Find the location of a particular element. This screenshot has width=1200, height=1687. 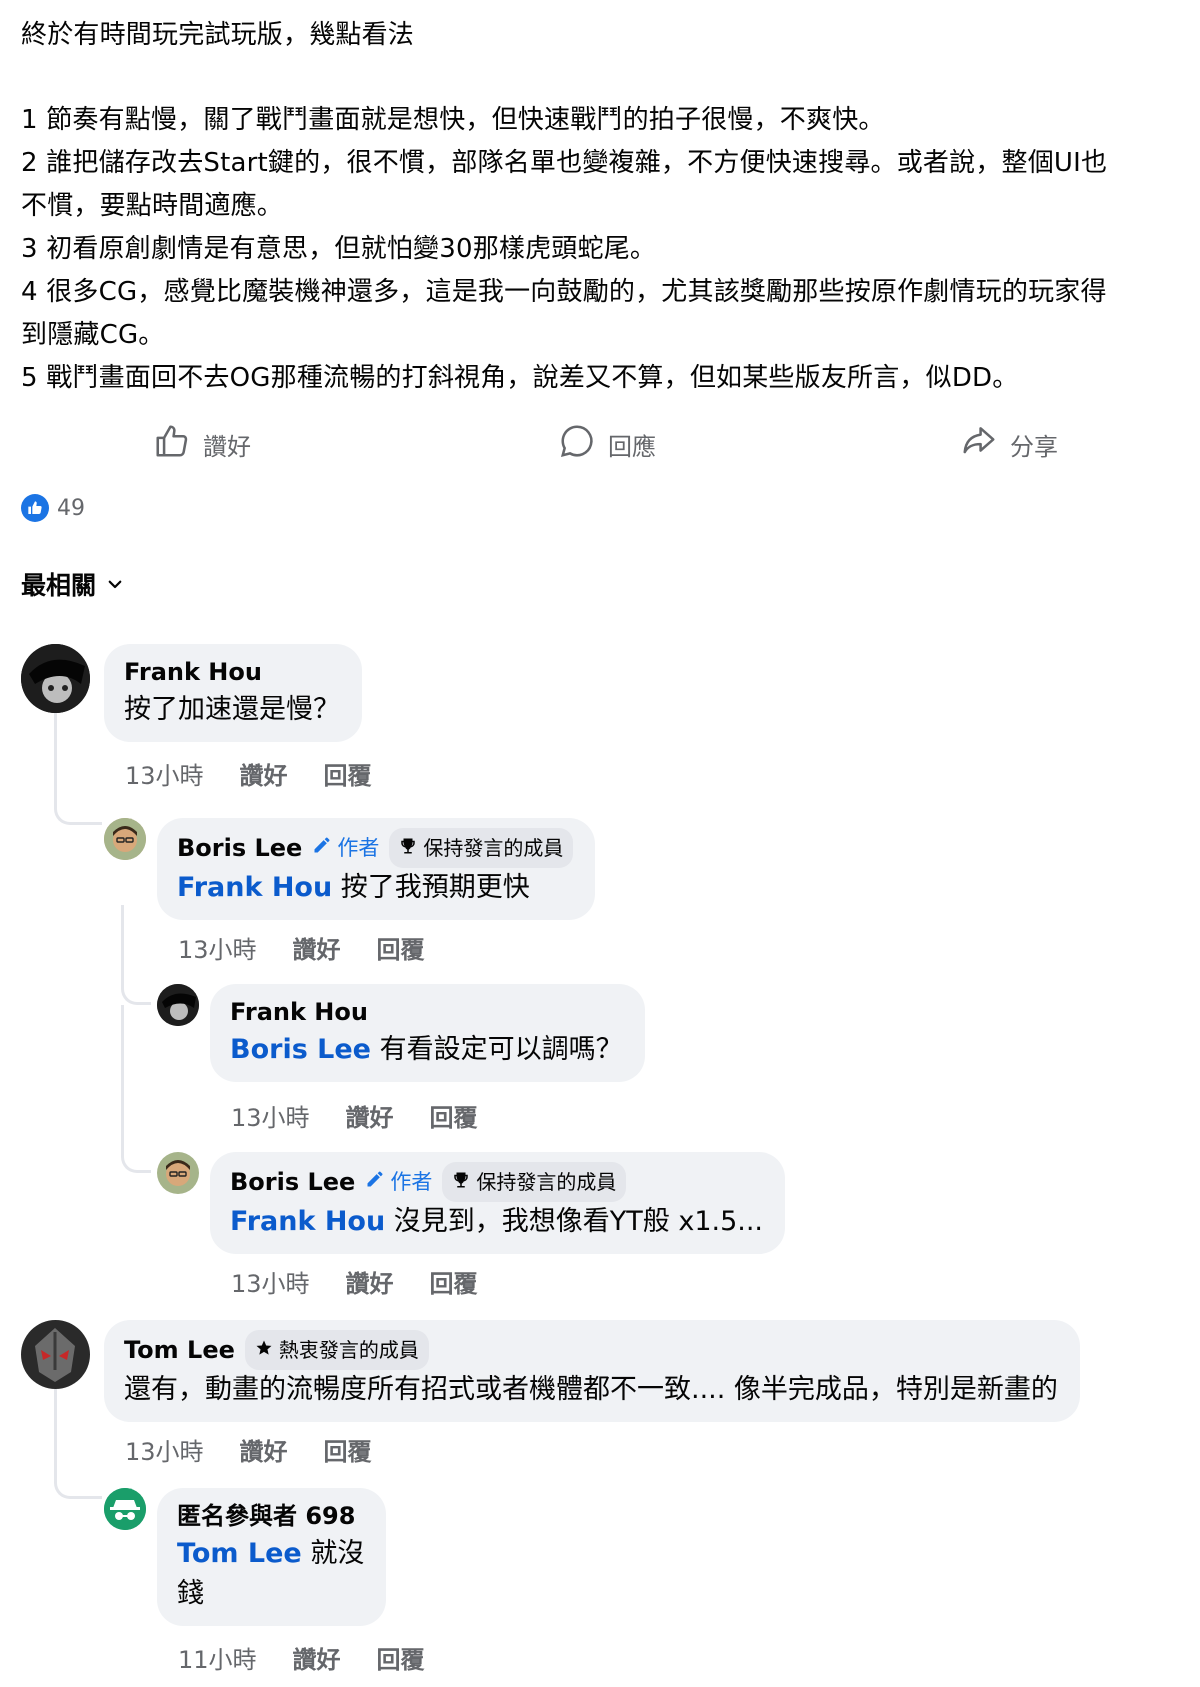

share-arrow-icon is located at coordinates (979, 444).